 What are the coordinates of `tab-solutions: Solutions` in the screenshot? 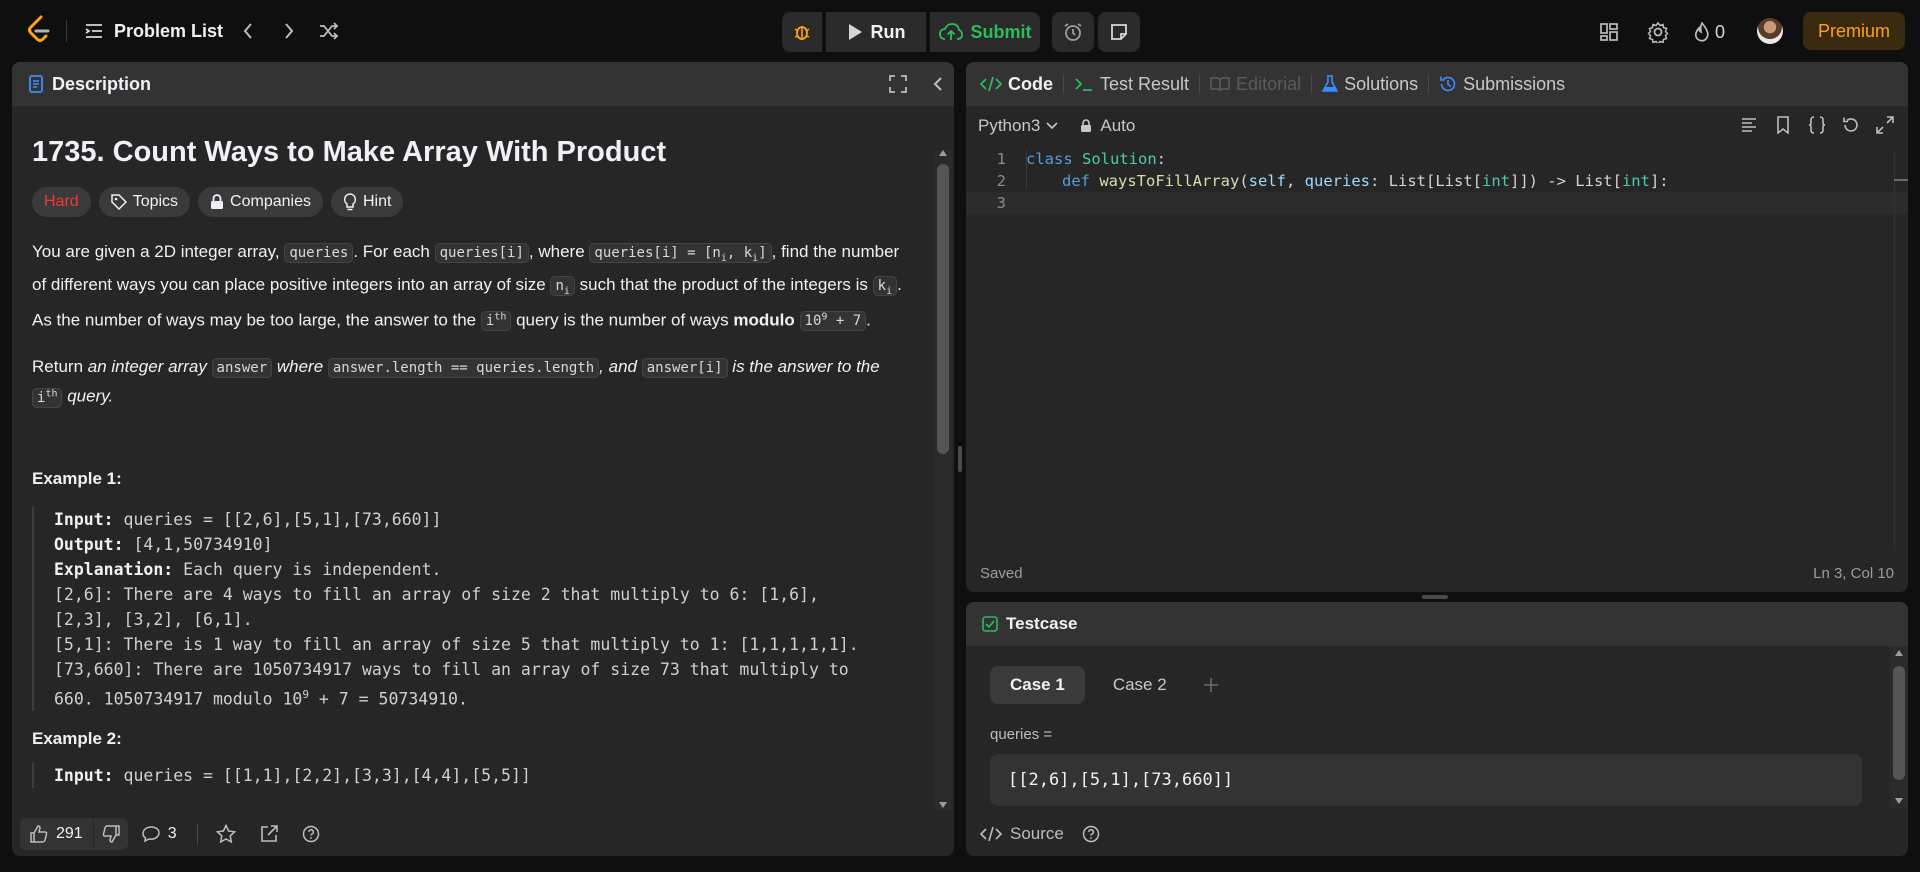 It's located at (1370, 84).